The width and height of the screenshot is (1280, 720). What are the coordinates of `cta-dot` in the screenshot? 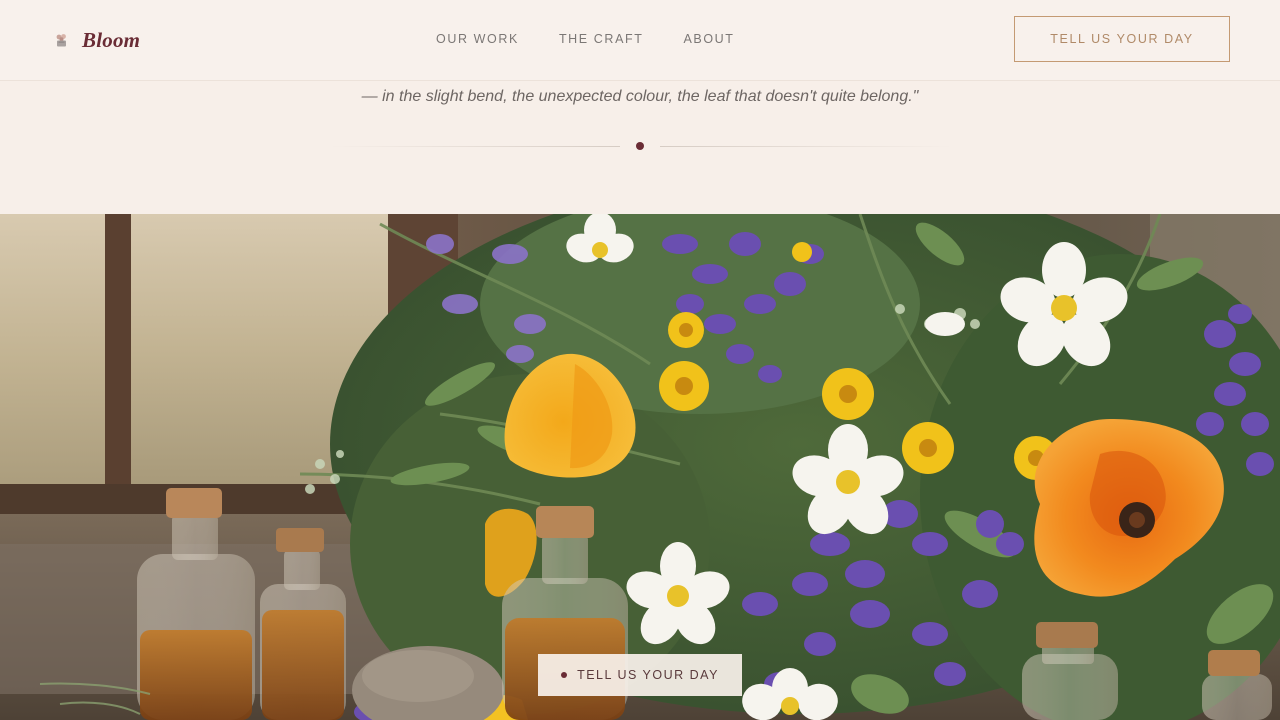 It's located at (564, 675).